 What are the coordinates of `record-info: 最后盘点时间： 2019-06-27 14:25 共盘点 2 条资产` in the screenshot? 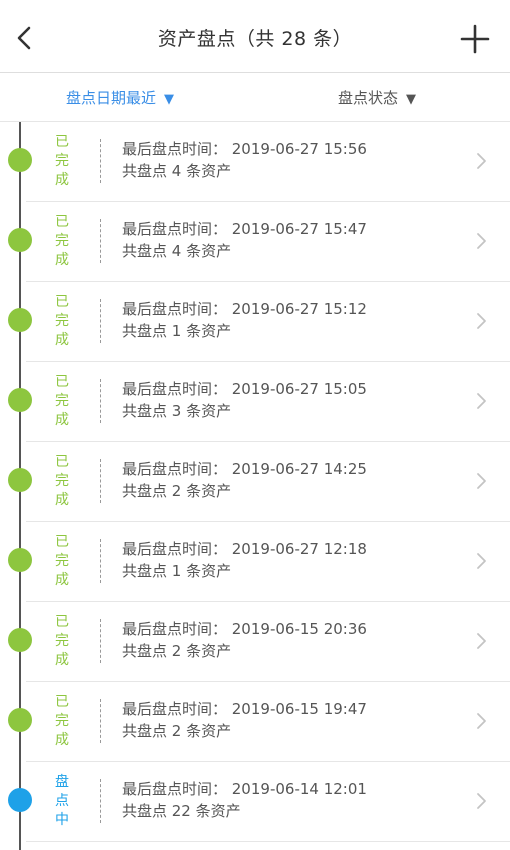 It's located at (244, 480).